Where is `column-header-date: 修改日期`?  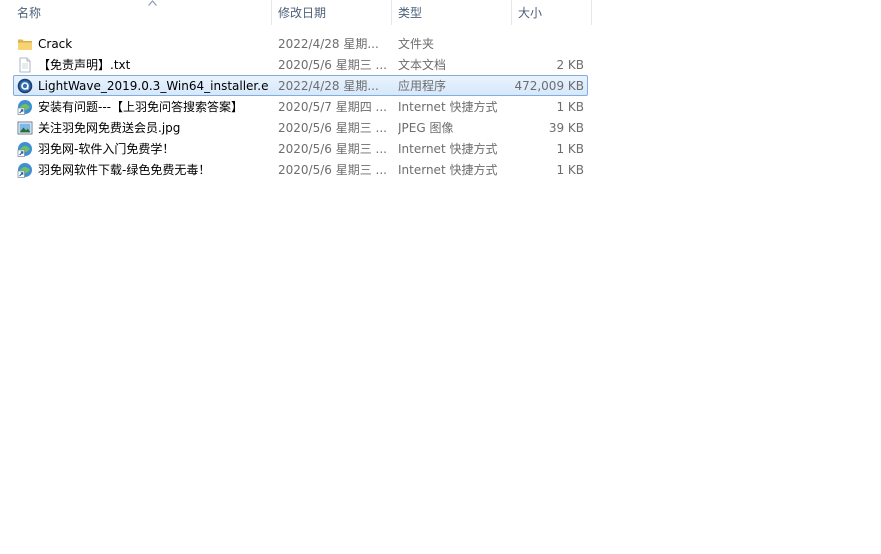
column-header-date: 修改日期 is located at coordinates (332, 12).